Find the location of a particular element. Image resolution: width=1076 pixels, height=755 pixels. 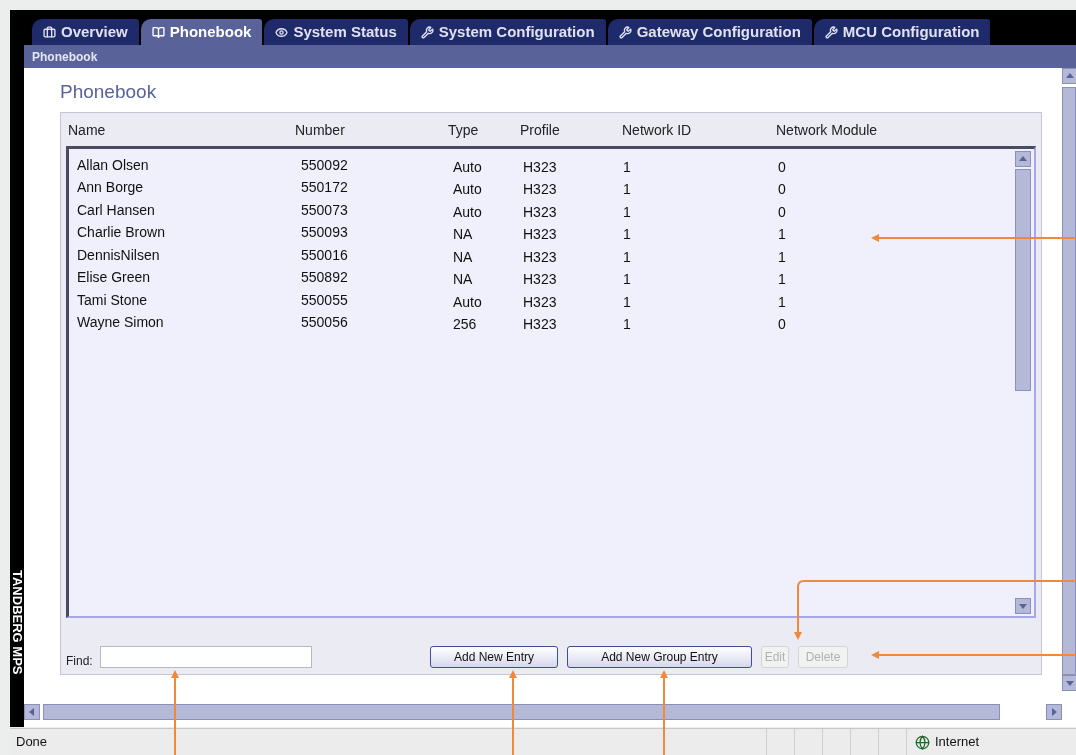

phonebook-row: Ann Borge 550172 Auto H323 1 0 is located at coordinates (542, 187).